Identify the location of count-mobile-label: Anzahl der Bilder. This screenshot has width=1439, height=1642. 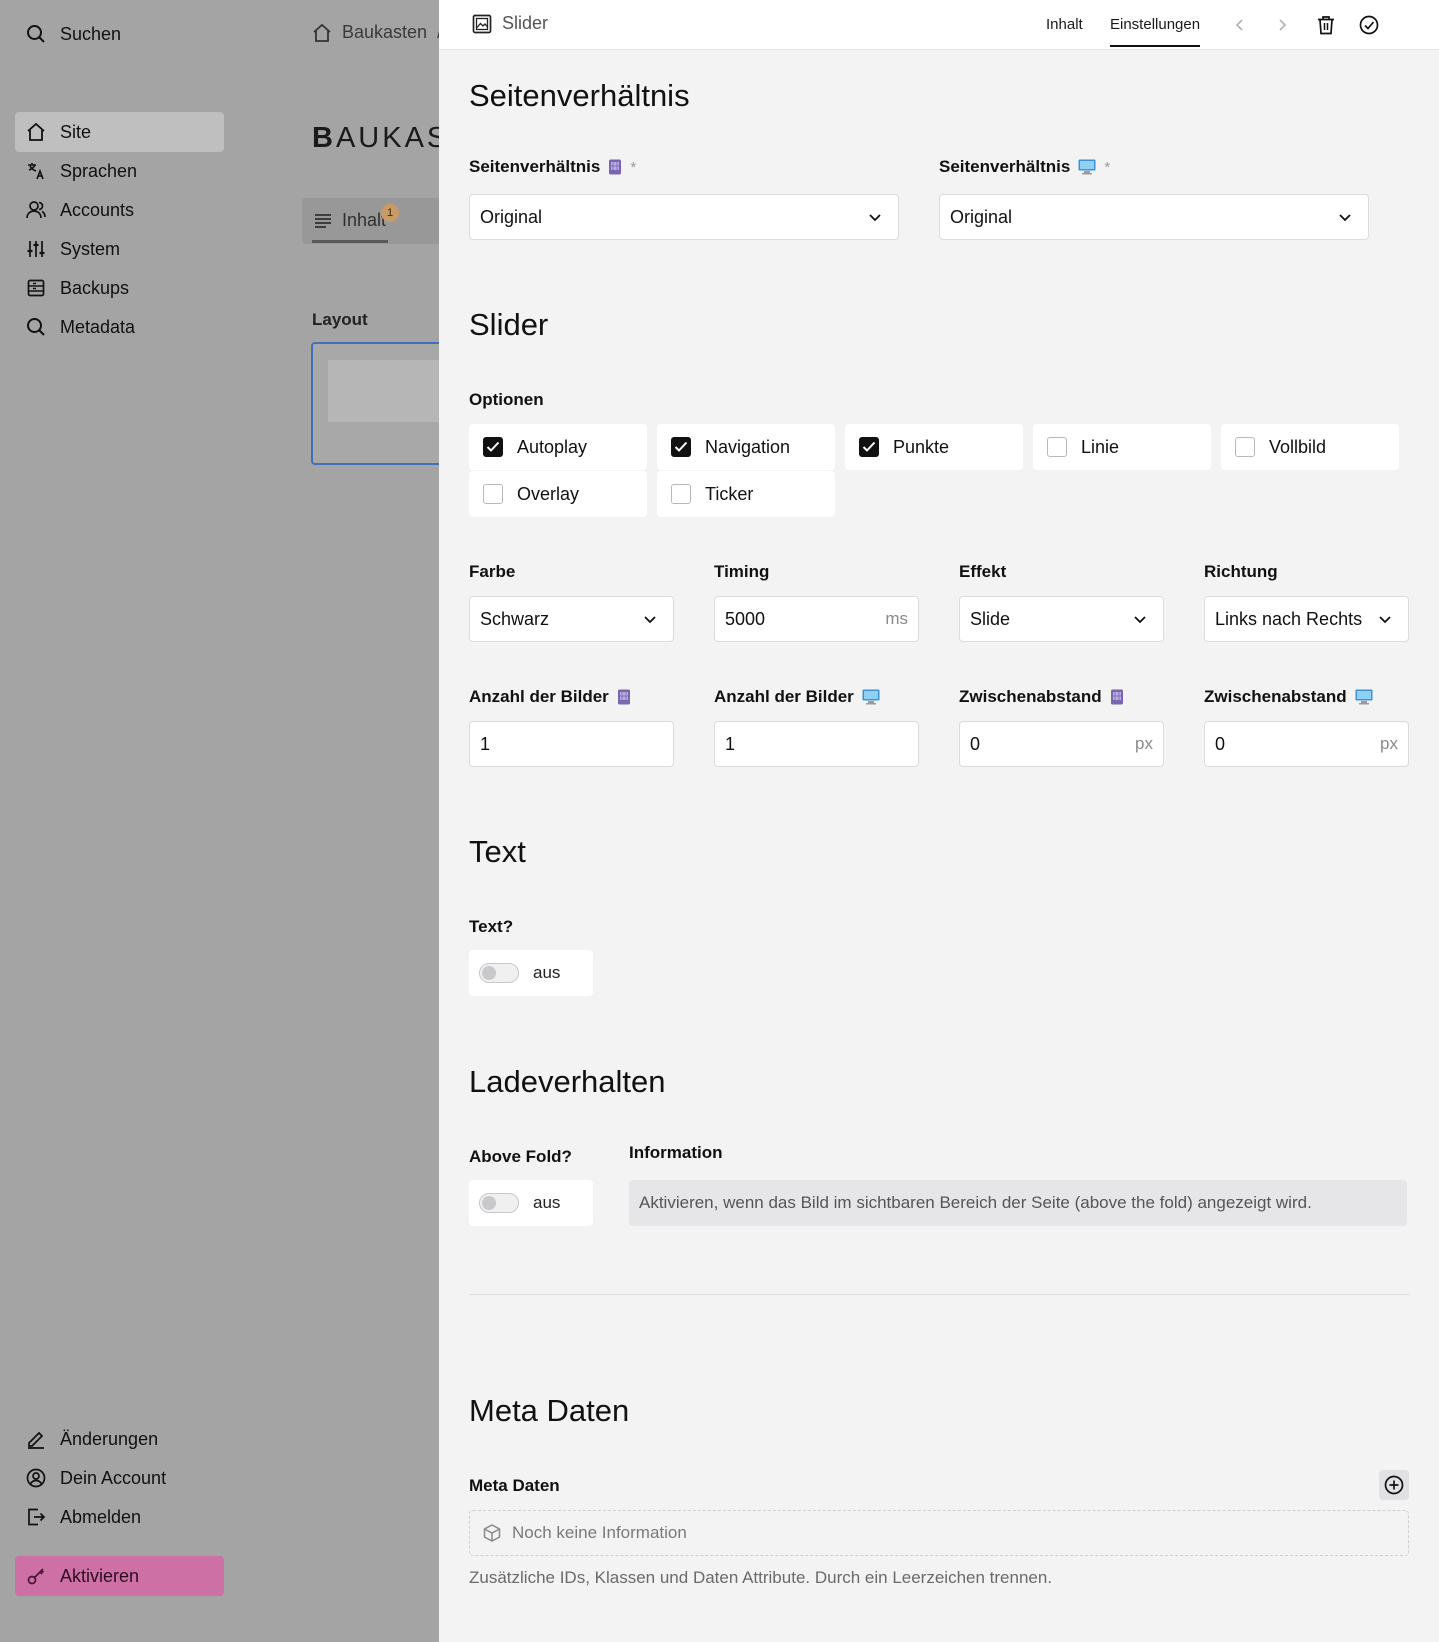
(550, 697).